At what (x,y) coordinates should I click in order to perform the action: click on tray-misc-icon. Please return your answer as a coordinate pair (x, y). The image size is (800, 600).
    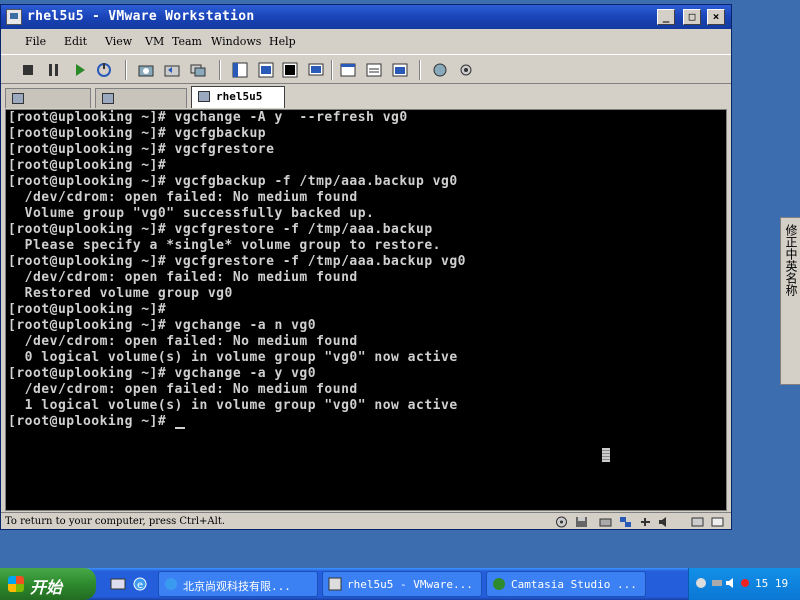
    Looking at the image, I should click on (745, 583).